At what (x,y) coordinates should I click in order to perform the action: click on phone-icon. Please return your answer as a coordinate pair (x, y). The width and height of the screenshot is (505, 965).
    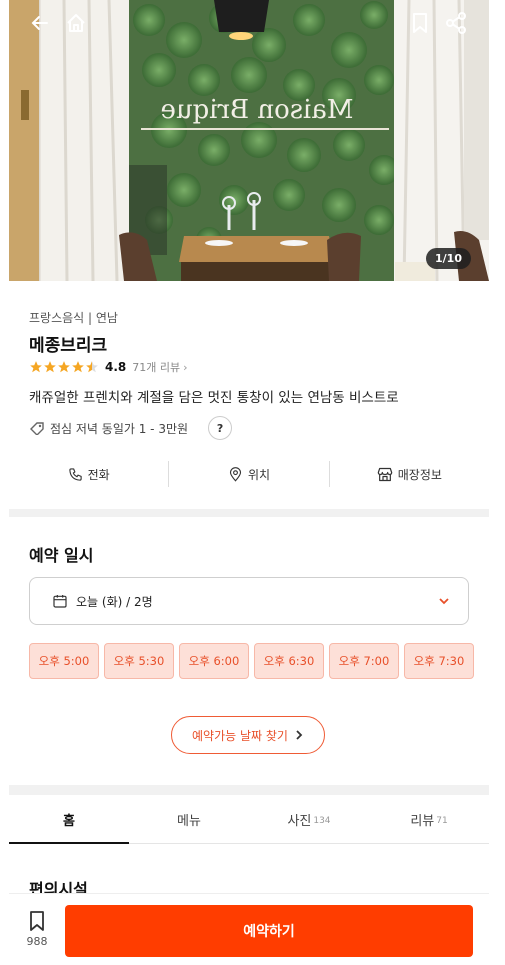
    Looking at the image, I should click on (75, 474).